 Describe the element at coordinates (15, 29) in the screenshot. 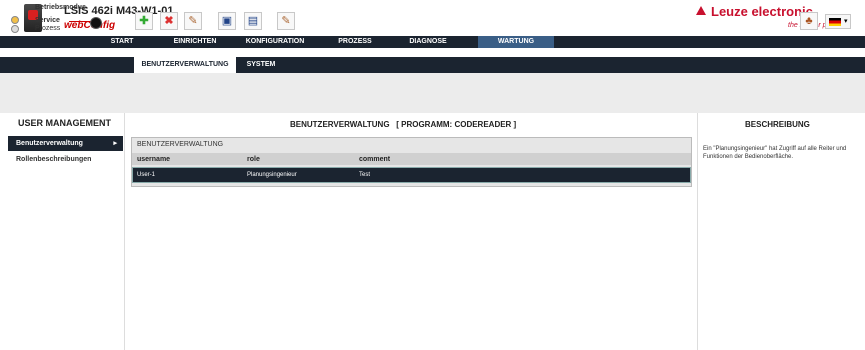

I see `process-led-icon` at that location.